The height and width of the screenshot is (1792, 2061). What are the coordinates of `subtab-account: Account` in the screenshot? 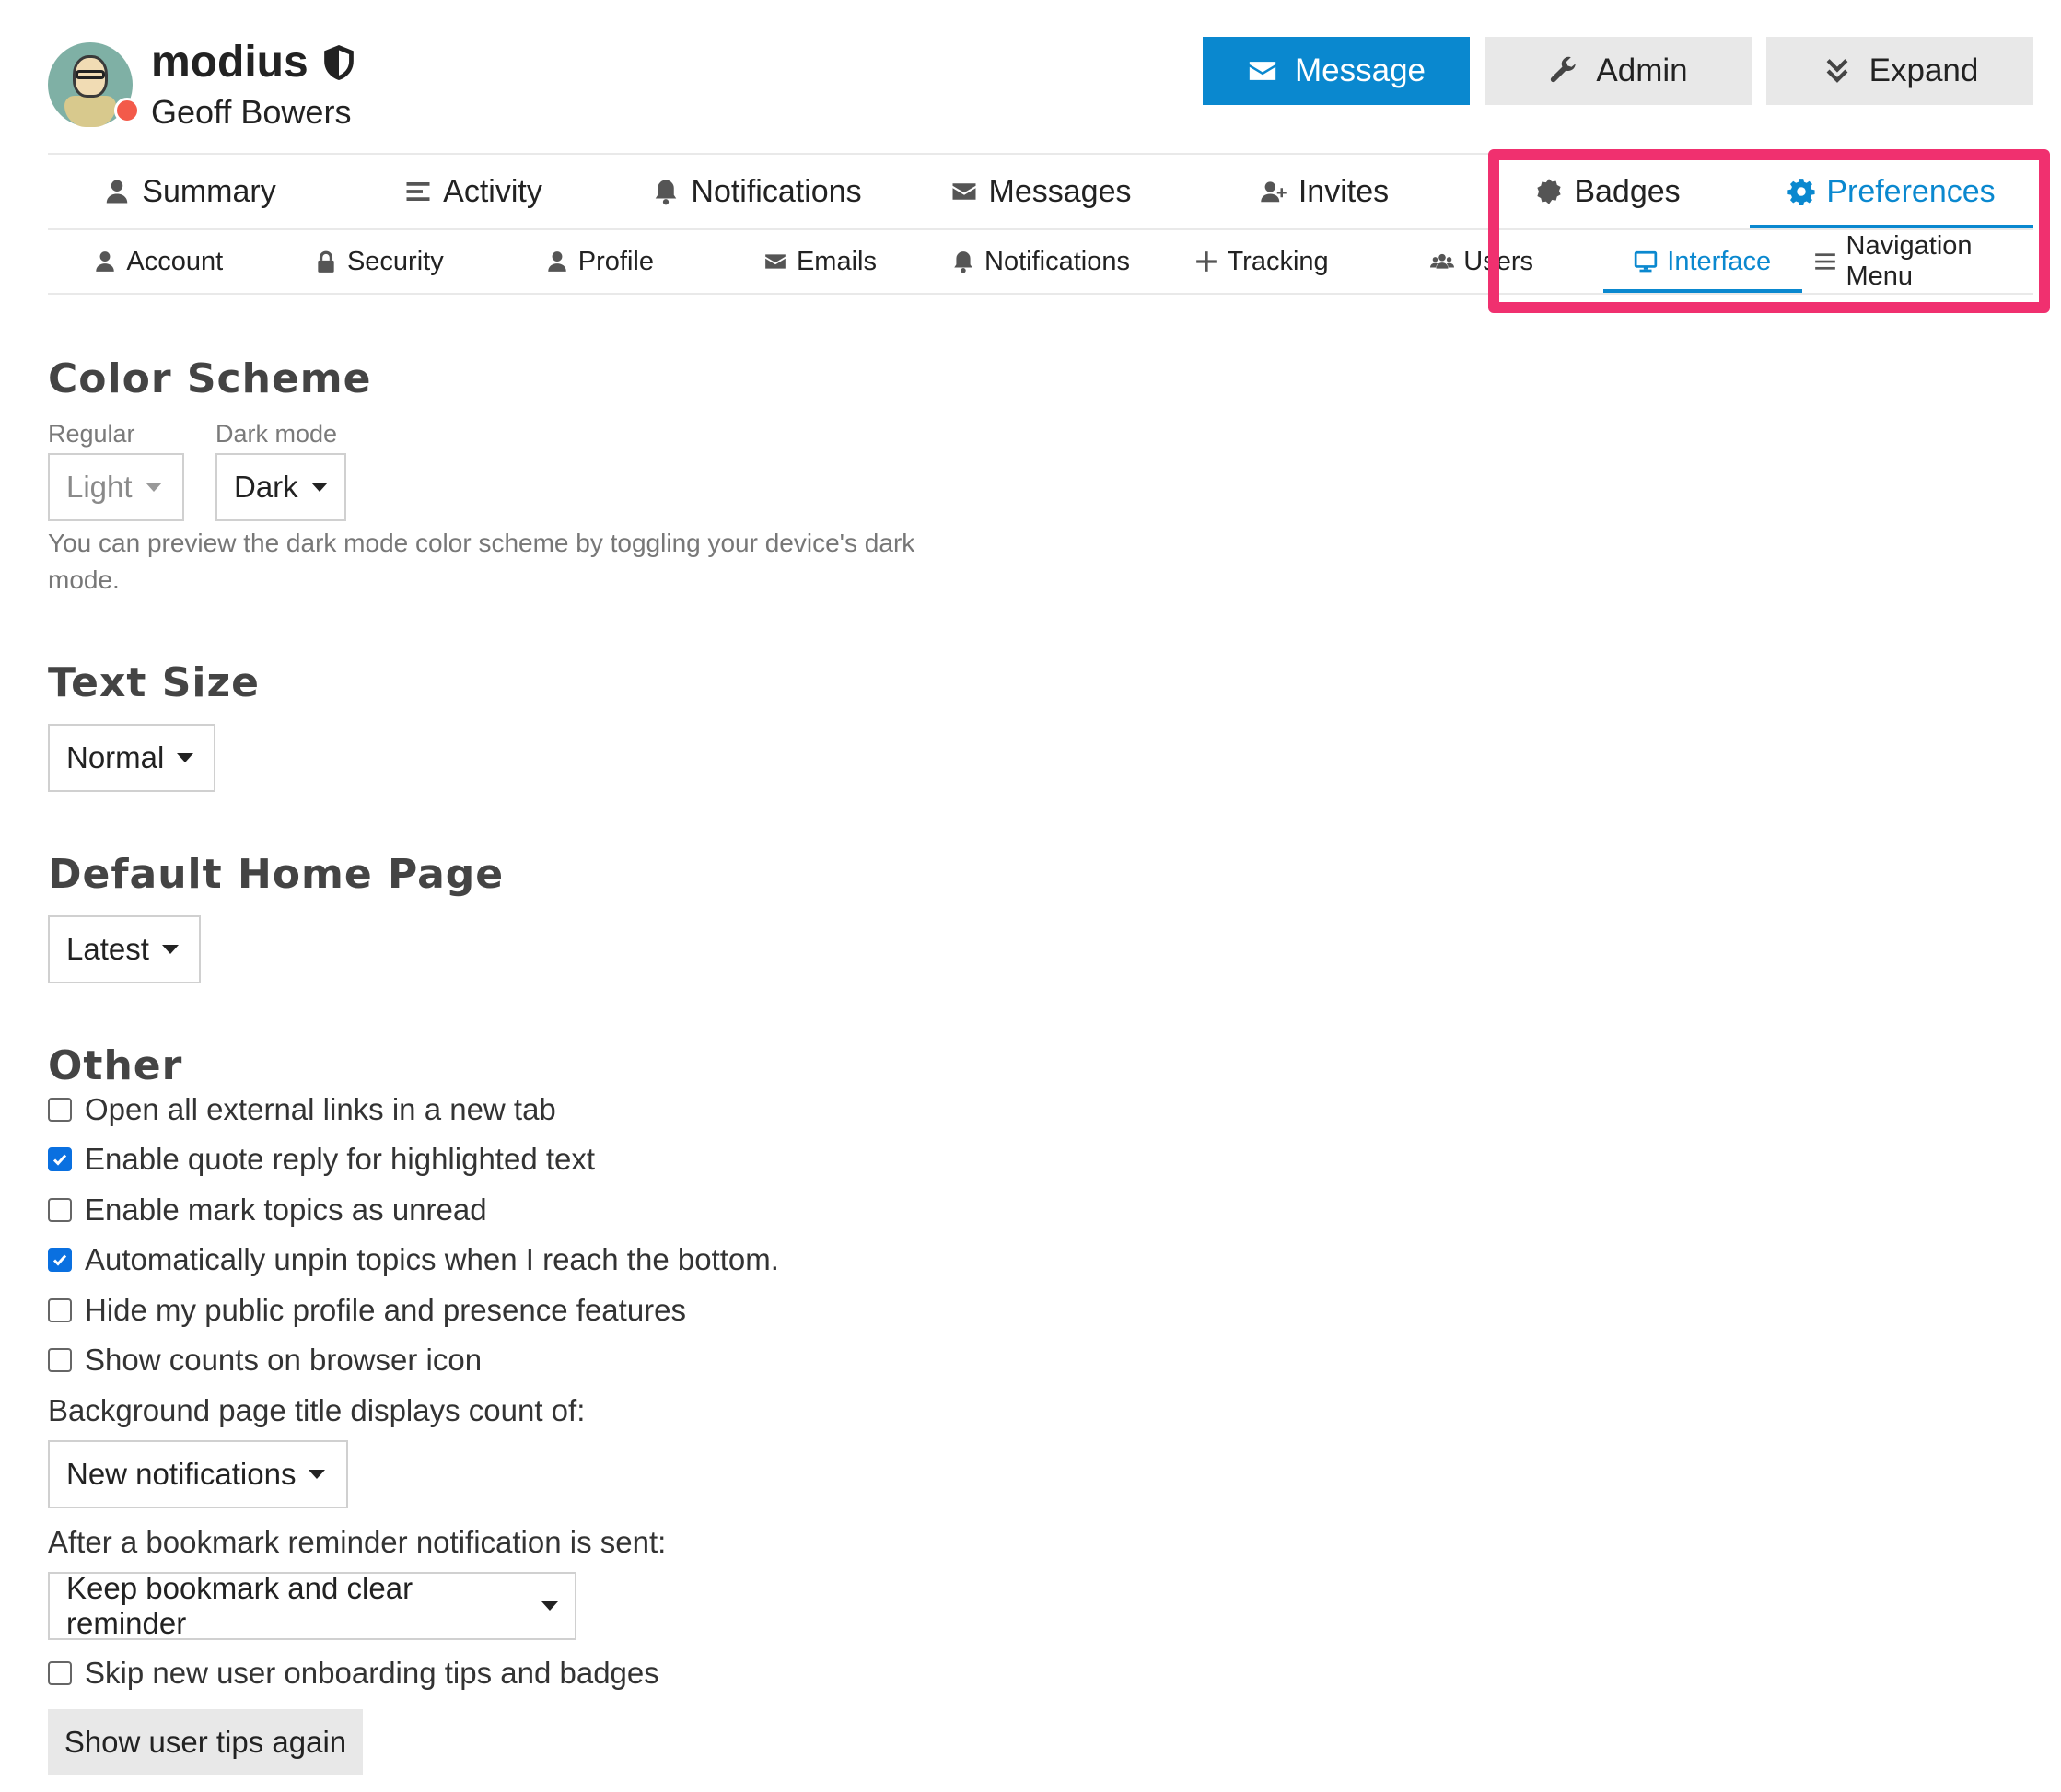 It's located at (158, 261).